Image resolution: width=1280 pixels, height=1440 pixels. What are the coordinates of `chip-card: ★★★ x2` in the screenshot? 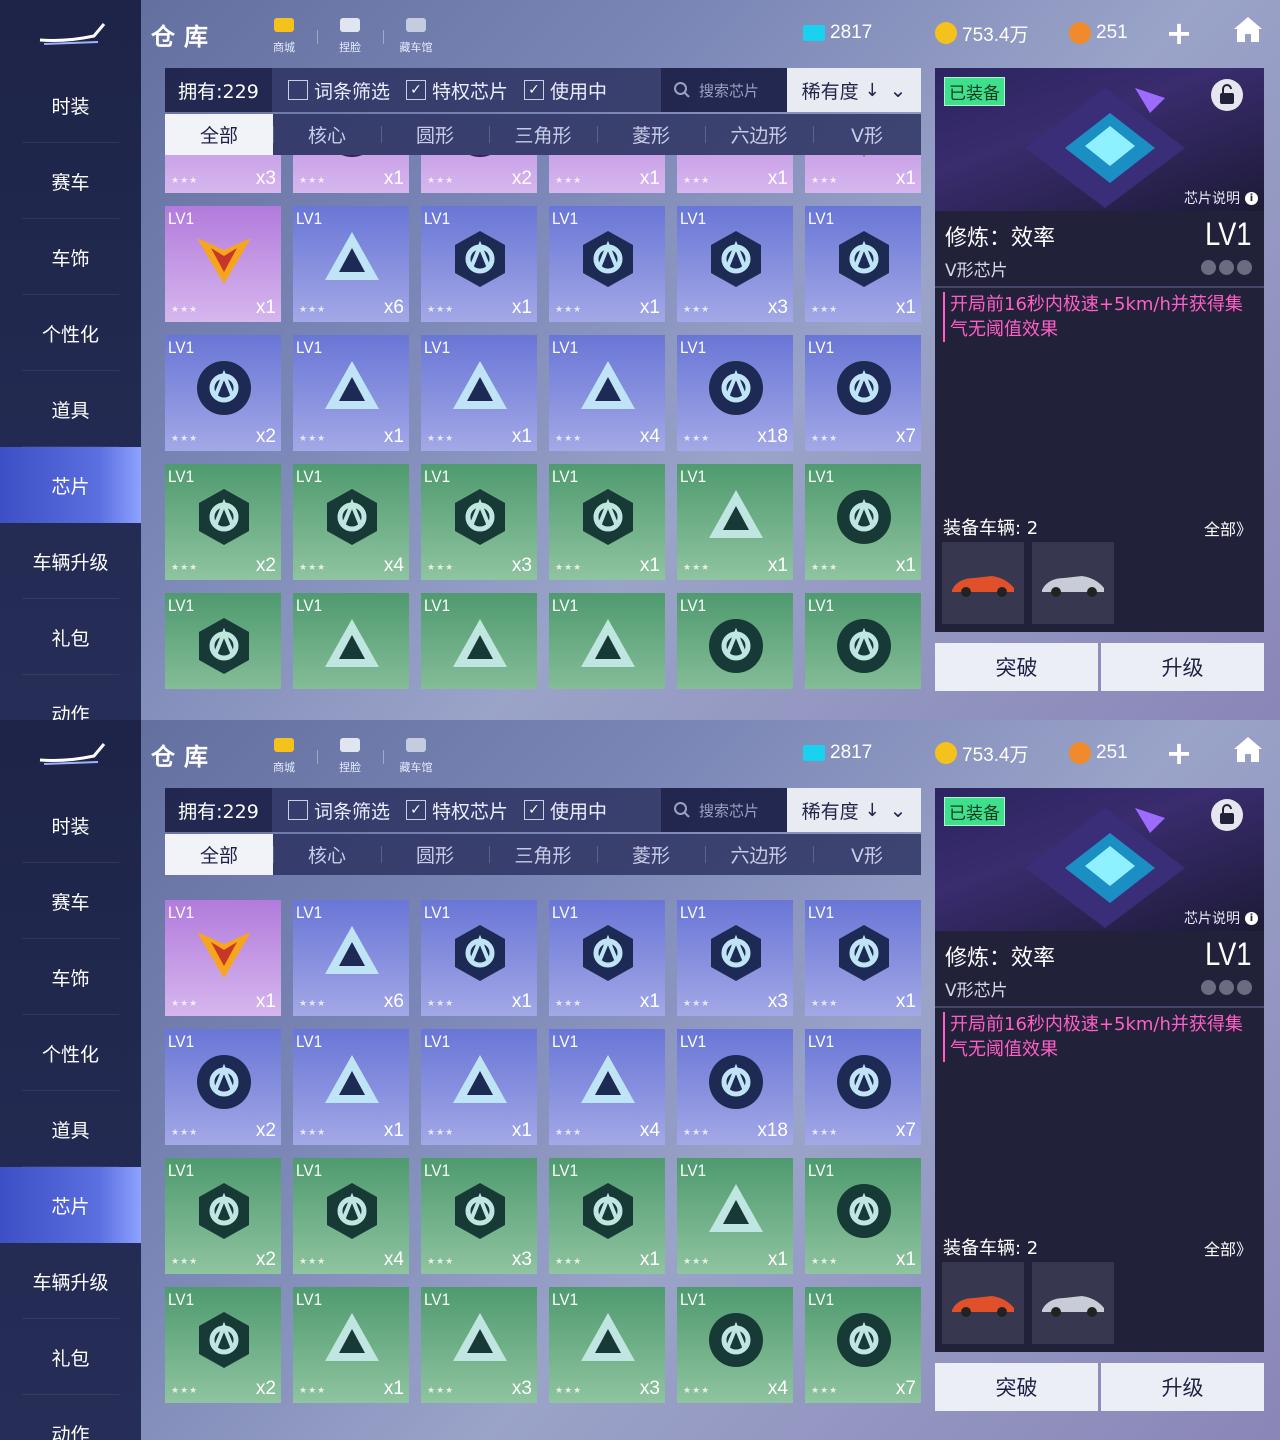 It's located at (479, 174).